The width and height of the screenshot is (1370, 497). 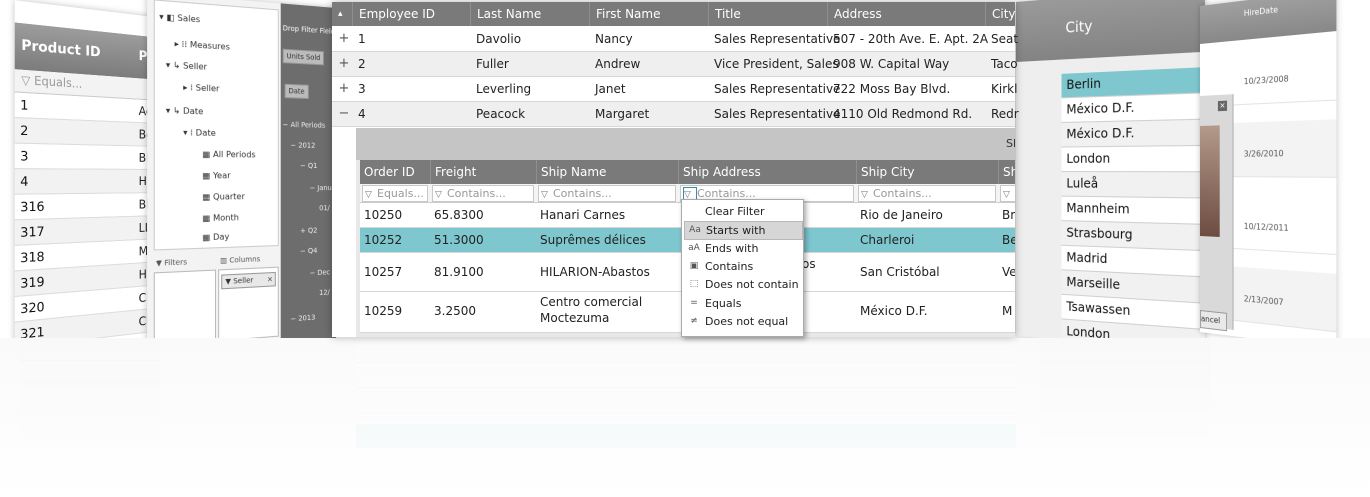 What do you see at coordinates (411, 14) in the screenshot?
I see `column-header-employee-id: Employee ID` at bounding box center [411, 14].